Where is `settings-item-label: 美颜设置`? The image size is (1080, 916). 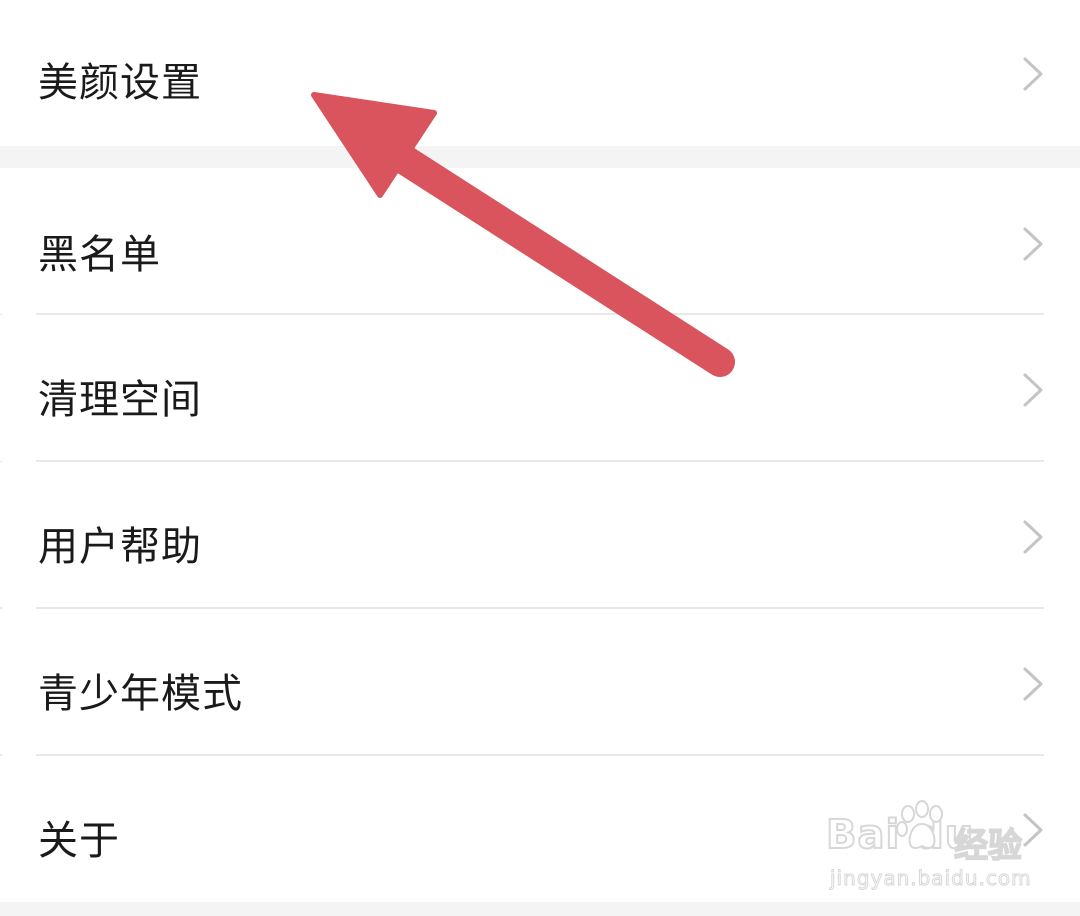 settings-item-label: 美颜设置 is located at coordinates (120, 83).